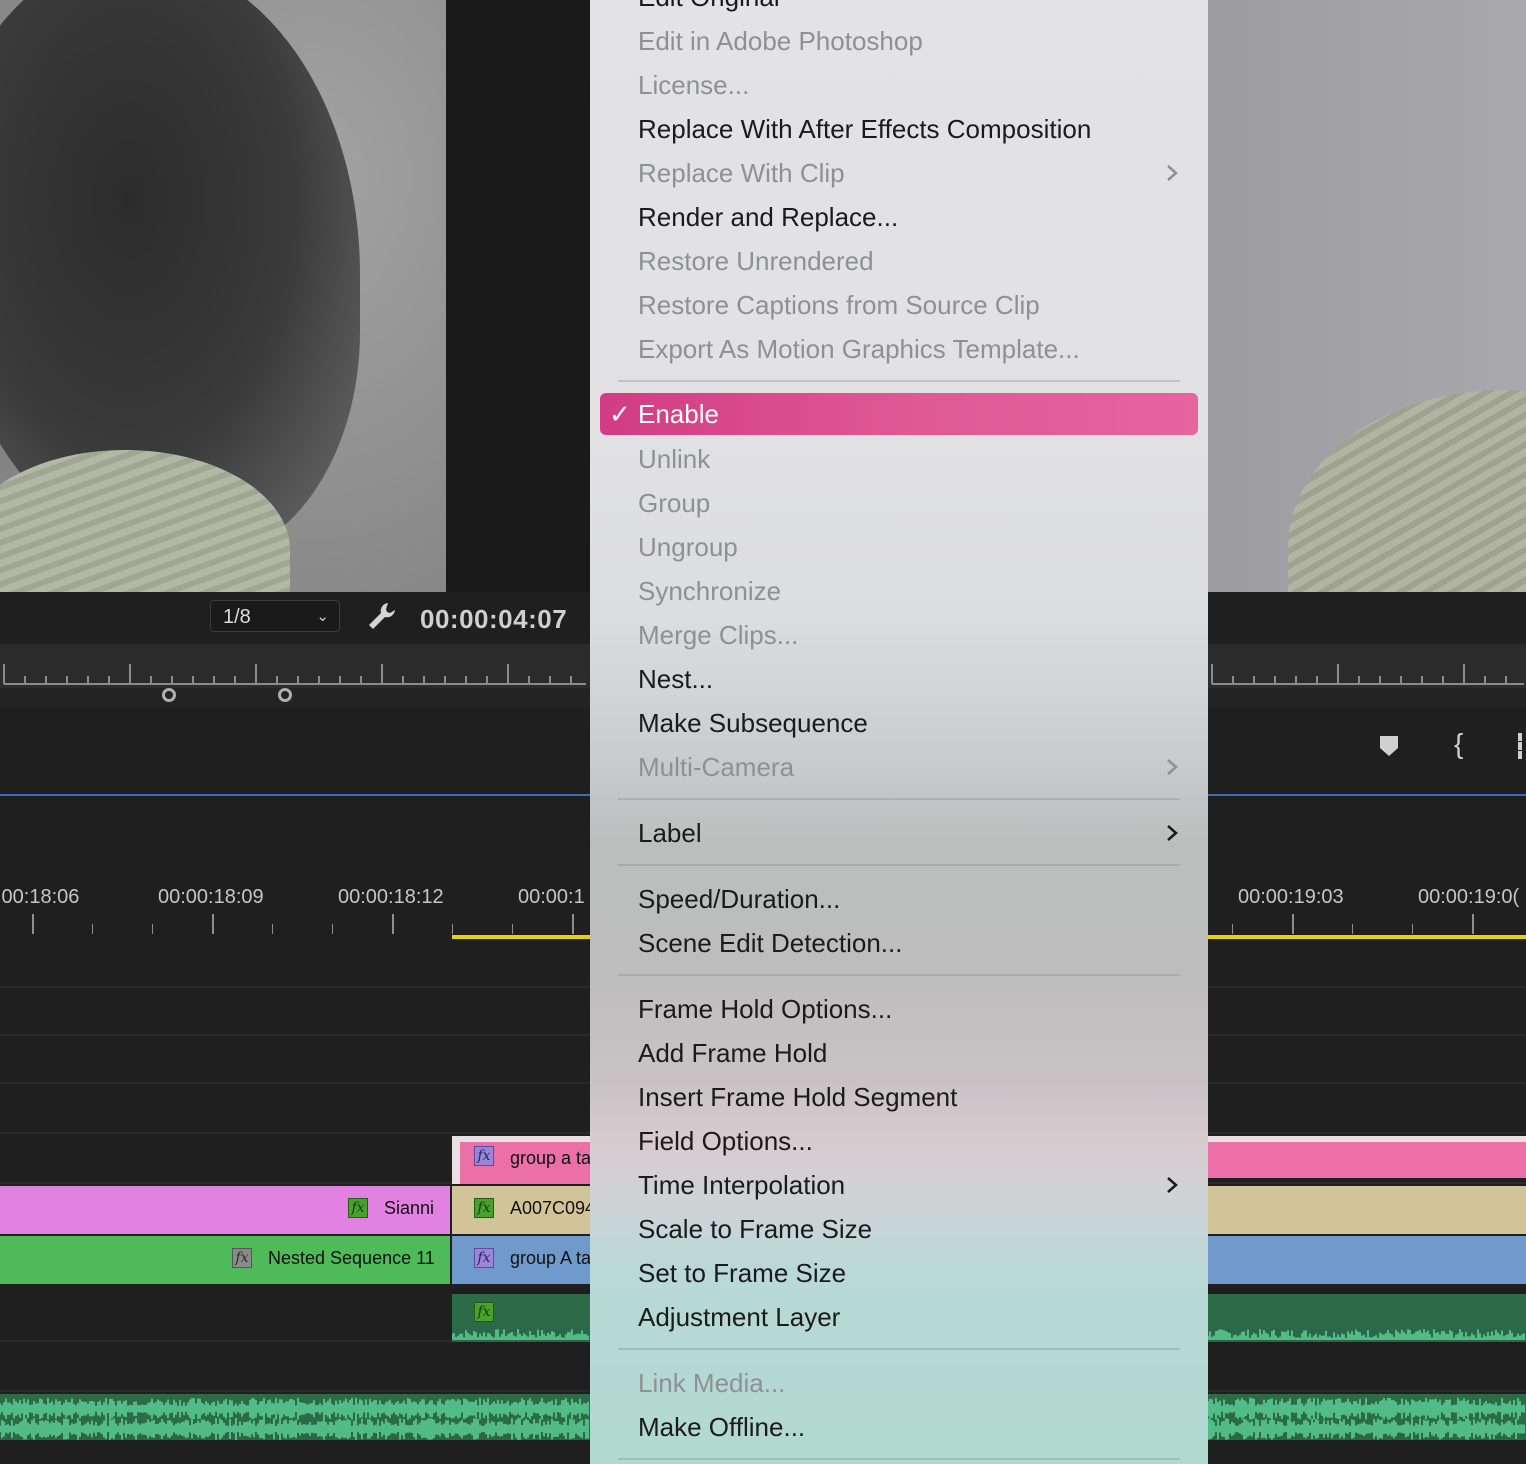 Image resolution: width=1526 pixels, height=1464 pixels. I want to click on menu-item-adjustment-layer: Adjustment Layer, so click(899, 1317).